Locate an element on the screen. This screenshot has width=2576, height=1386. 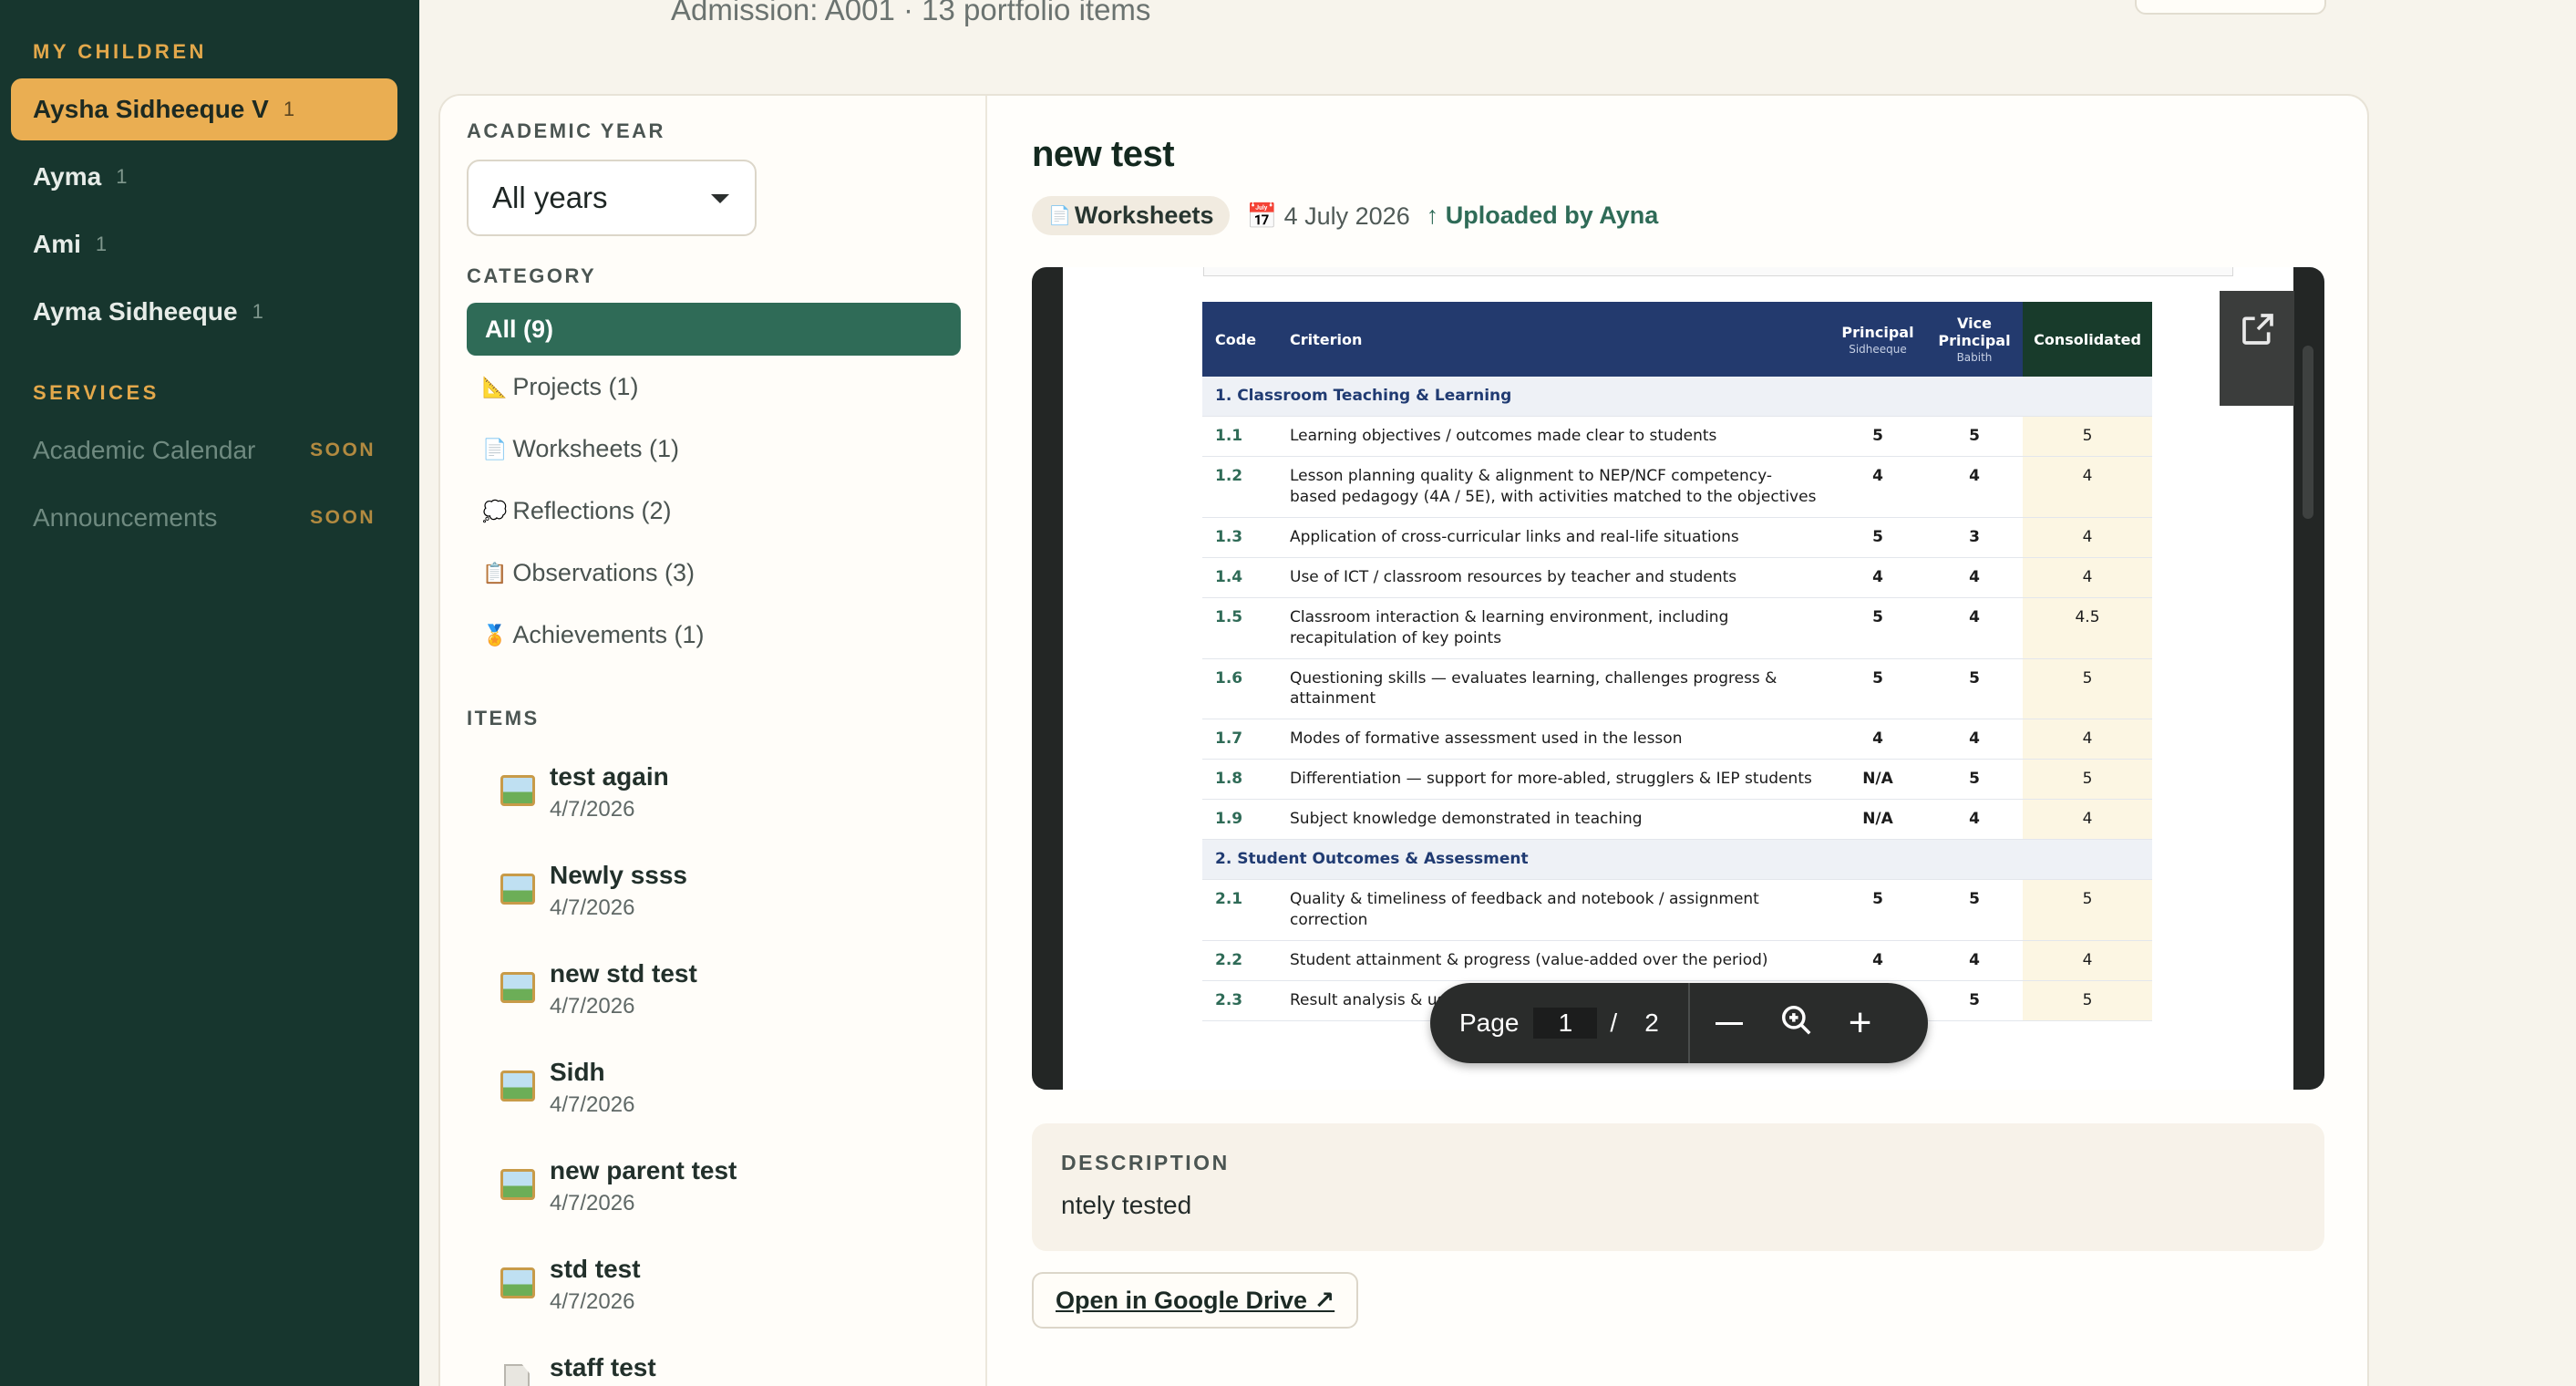
col-consolidated: Consolidated is located at coordinates (2087, 339).